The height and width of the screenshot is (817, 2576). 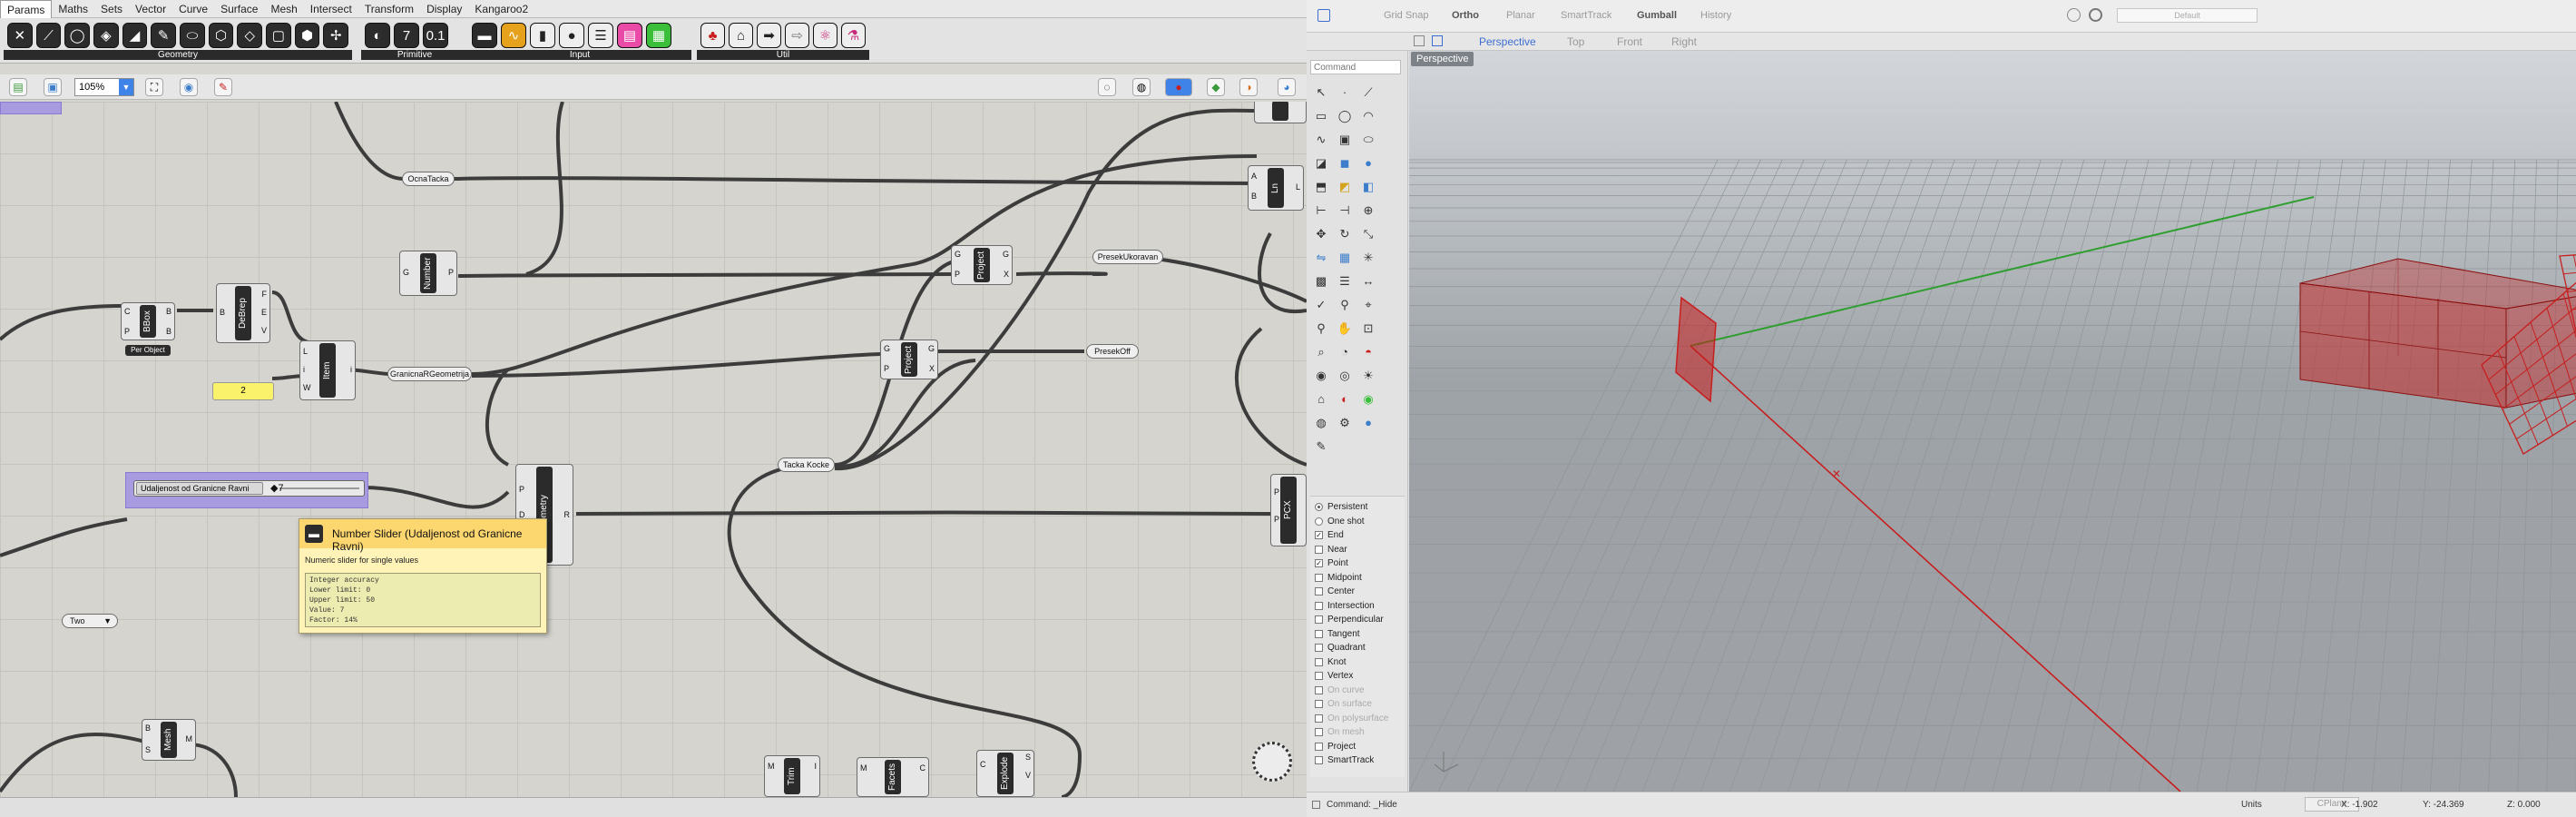 I want to click on osnap-tangent: Tangent, so click(x=1357, y=634).